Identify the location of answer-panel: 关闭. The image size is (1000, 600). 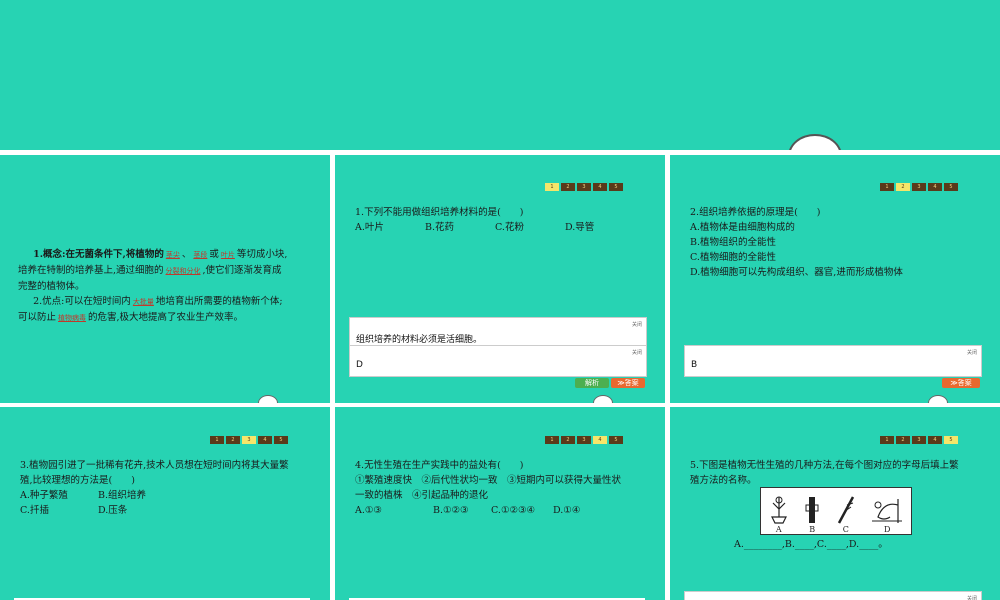
(833, 595).